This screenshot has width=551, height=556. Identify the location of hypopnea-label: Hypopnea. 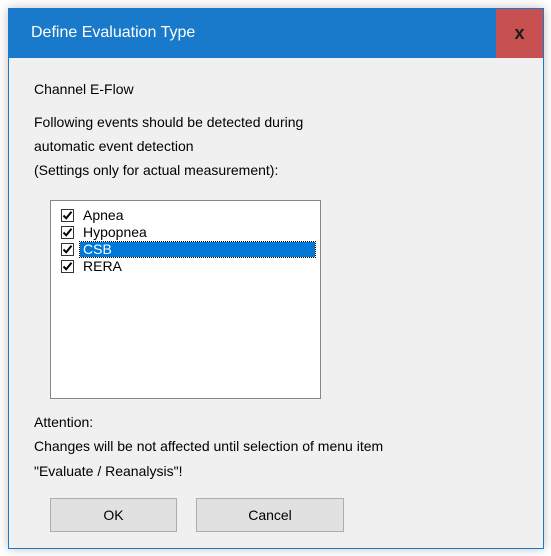
(115, 231).